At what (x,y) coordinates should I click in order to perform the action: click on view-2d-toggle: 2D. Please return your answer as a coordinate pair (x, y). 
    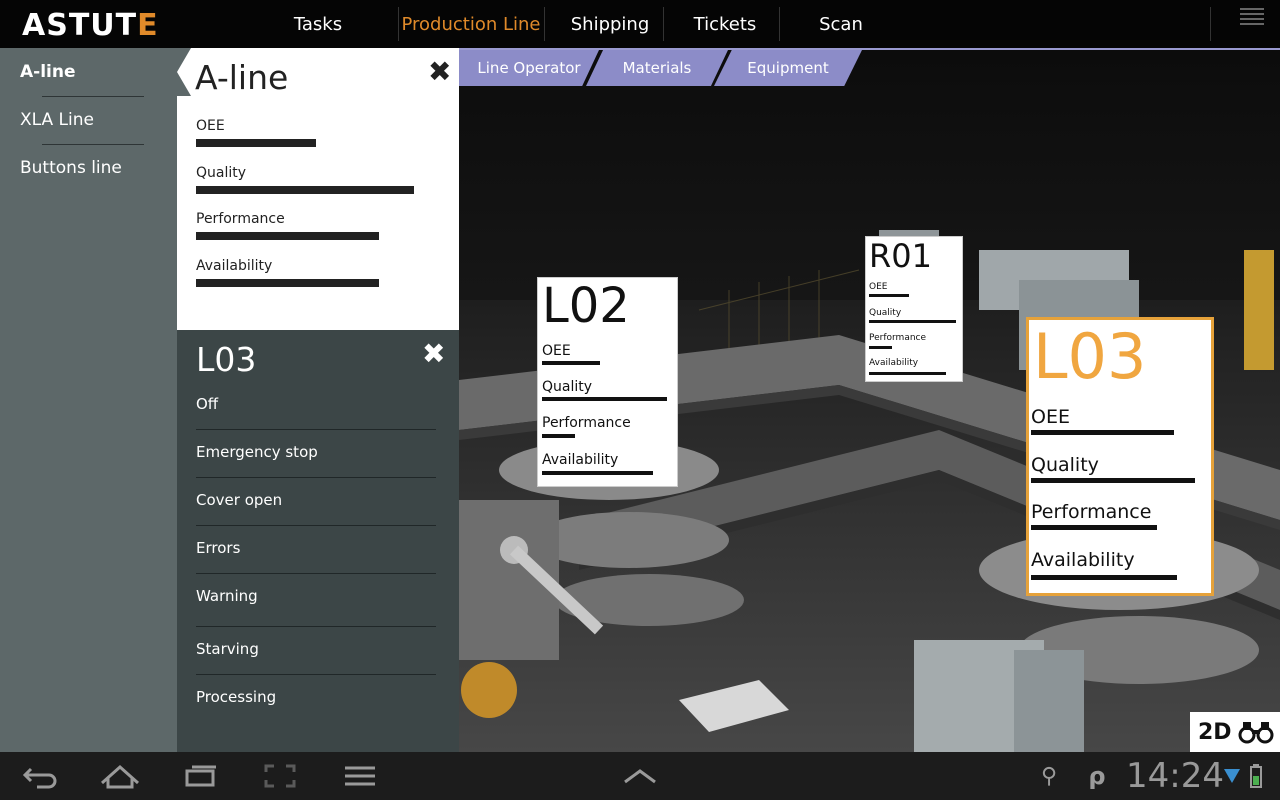
    Looking at the image, I should click on (1235, 732).